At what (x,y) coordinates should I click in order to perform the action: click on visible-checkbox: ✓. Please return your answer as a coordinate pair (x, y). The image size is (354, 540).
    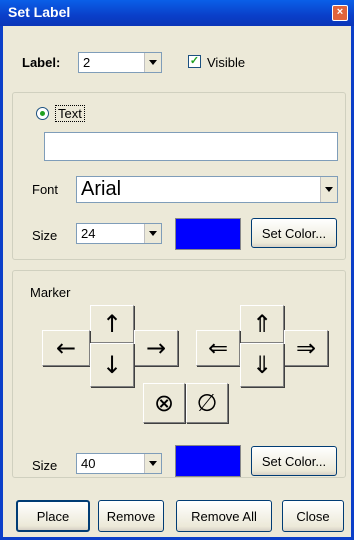
    Looking at the image, I should click on (194, 61).